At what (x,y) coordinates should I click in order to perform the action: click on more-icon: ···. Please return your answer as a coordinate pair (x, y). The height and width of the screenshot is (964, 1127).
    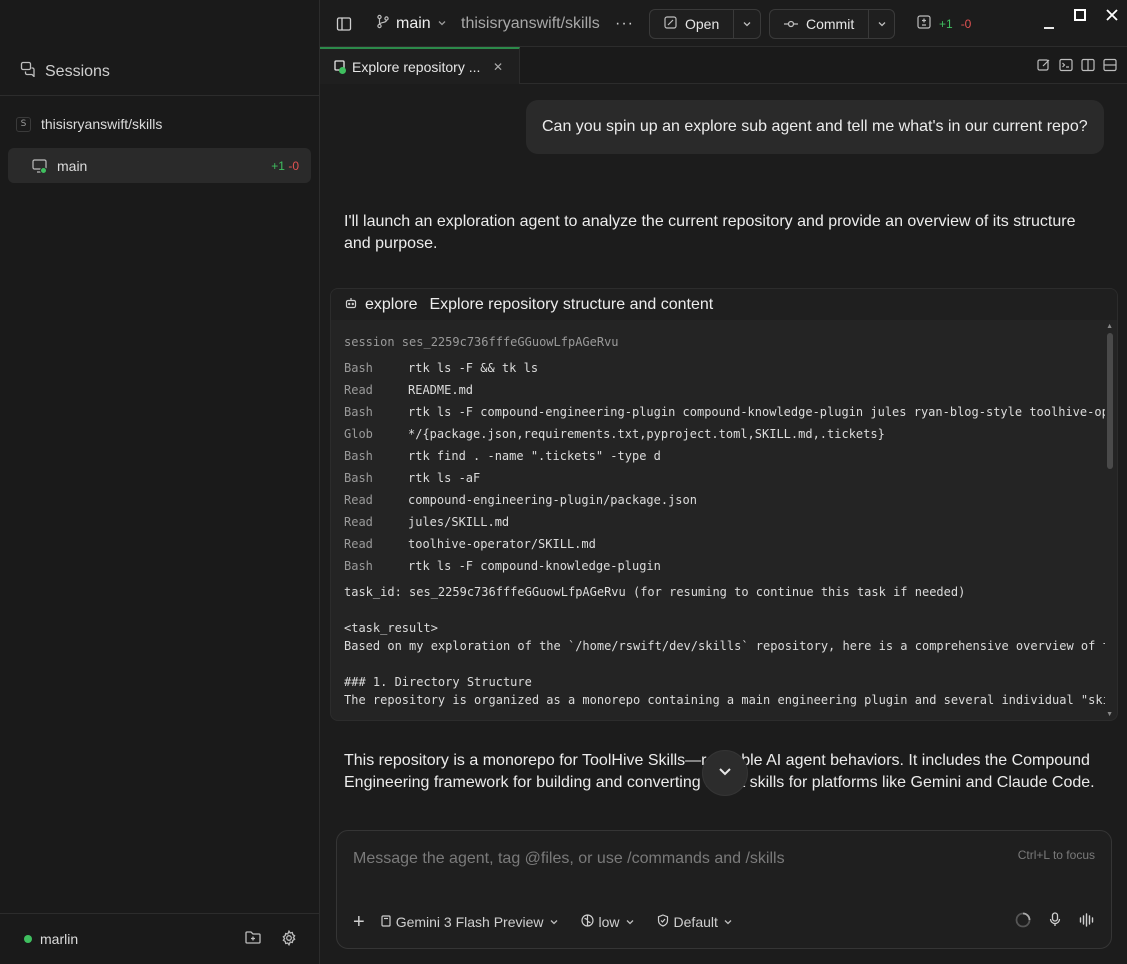
    Looking at the image, I should click on (624, 23).